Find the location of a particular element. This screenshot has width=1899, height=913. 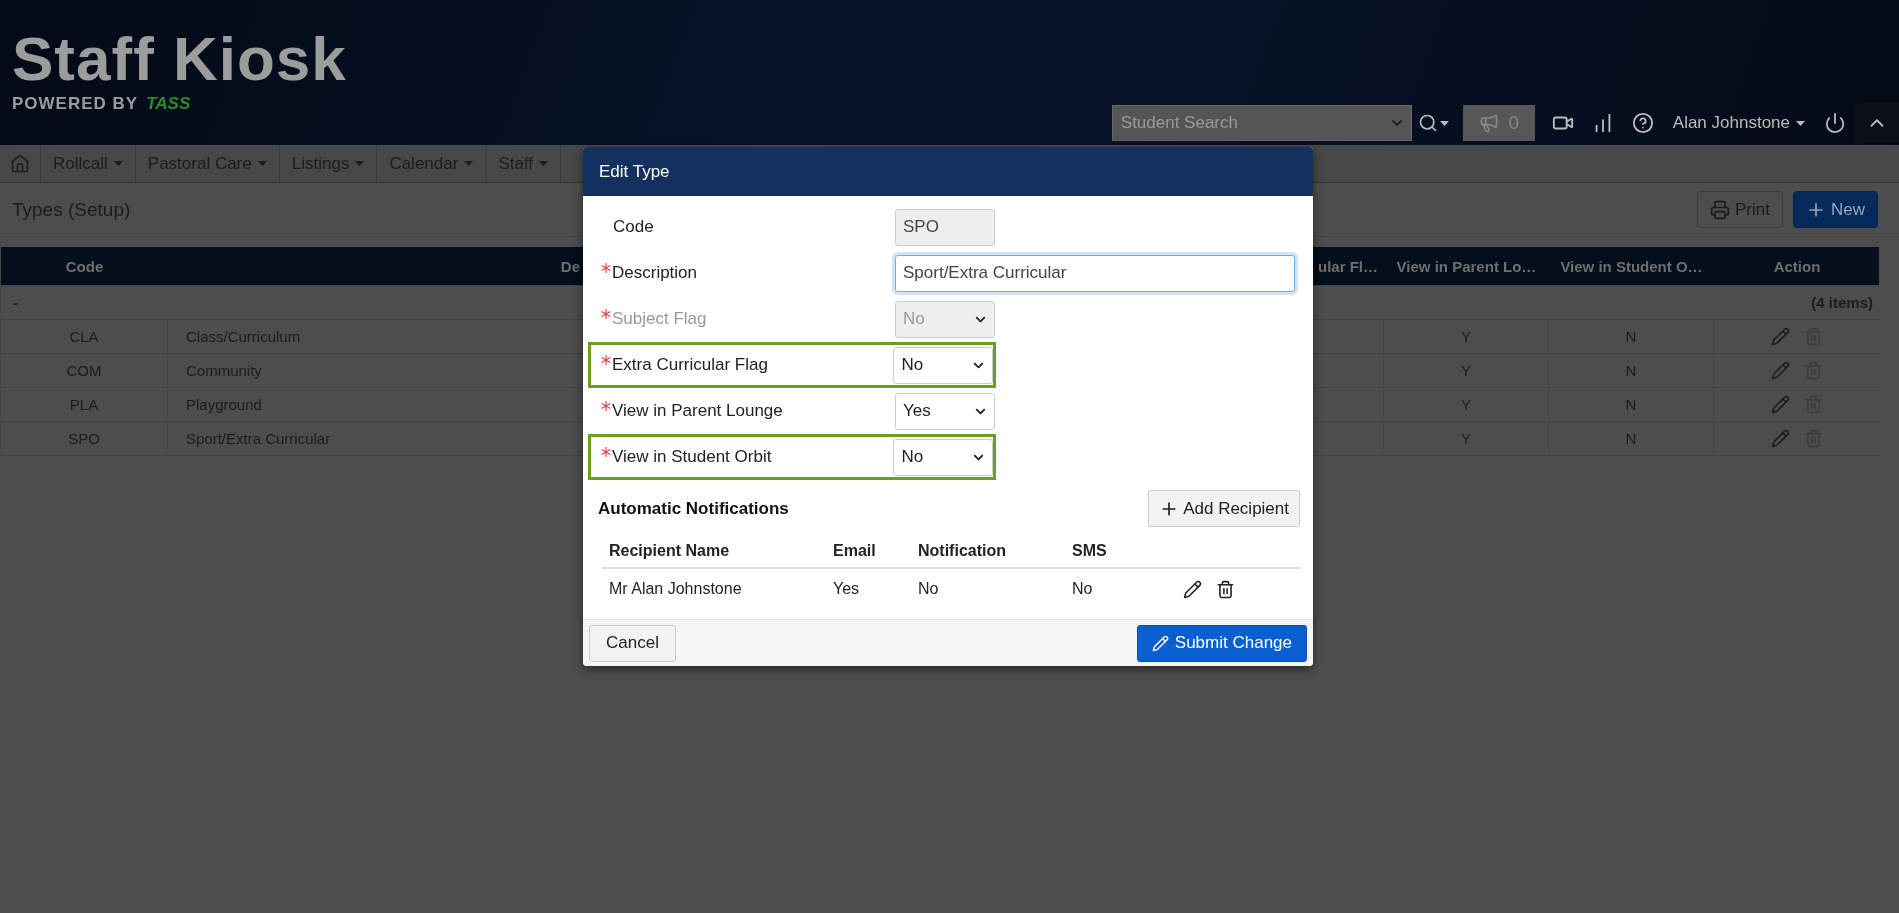

user-menu: Alan Johnstone is located at coordinates (1731, 123).